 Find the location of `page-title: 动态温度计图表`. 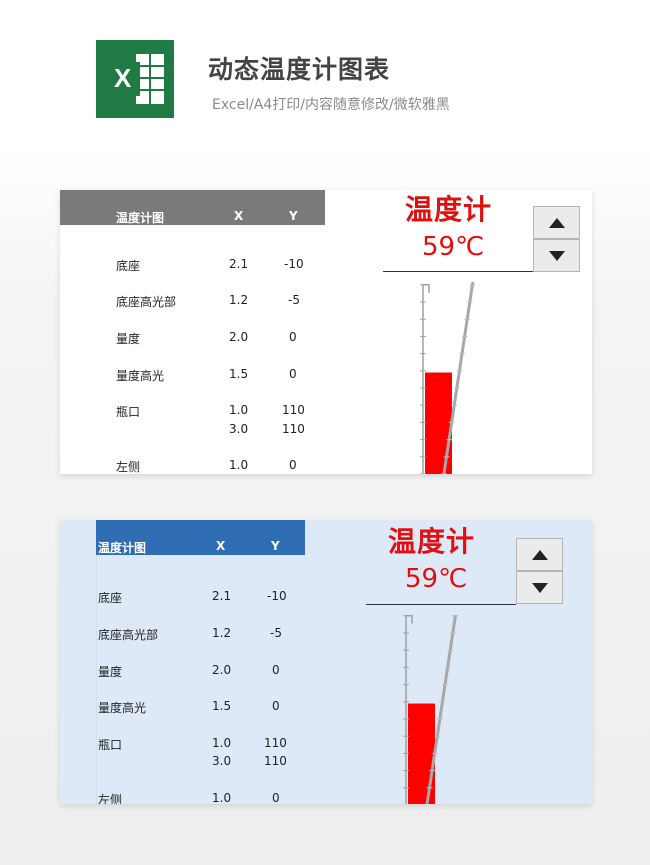

page-title: 动态温度计图表 is located at coordinates (299, 69).